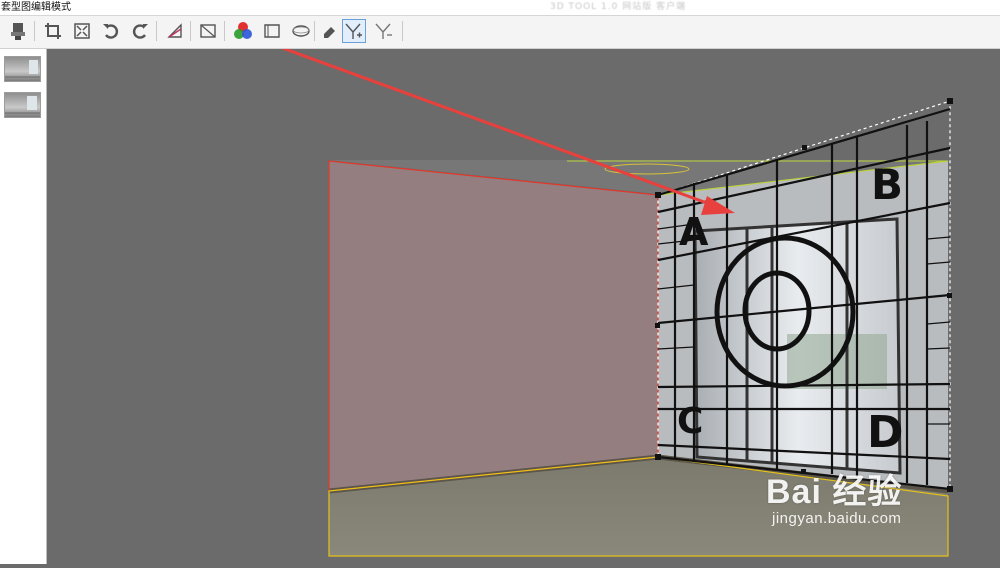 The height and width of the screenshot is (568, 1000). I want to click on plane-button, so click(208, 31).